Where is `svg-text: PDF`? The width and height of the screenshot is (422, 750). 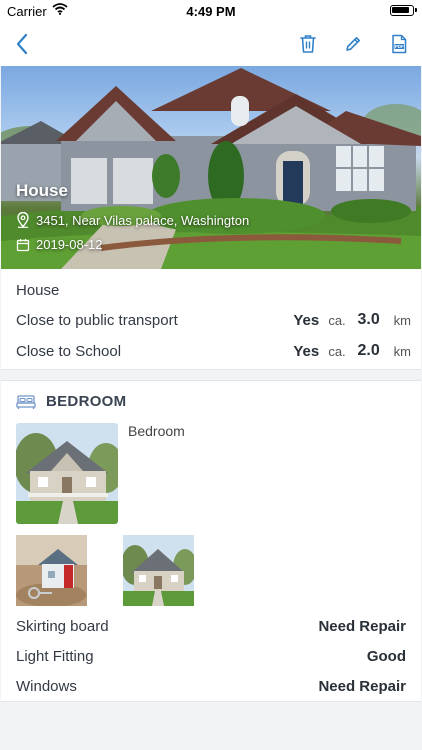
svg-text: PDF is located at coordinates (399, 46).